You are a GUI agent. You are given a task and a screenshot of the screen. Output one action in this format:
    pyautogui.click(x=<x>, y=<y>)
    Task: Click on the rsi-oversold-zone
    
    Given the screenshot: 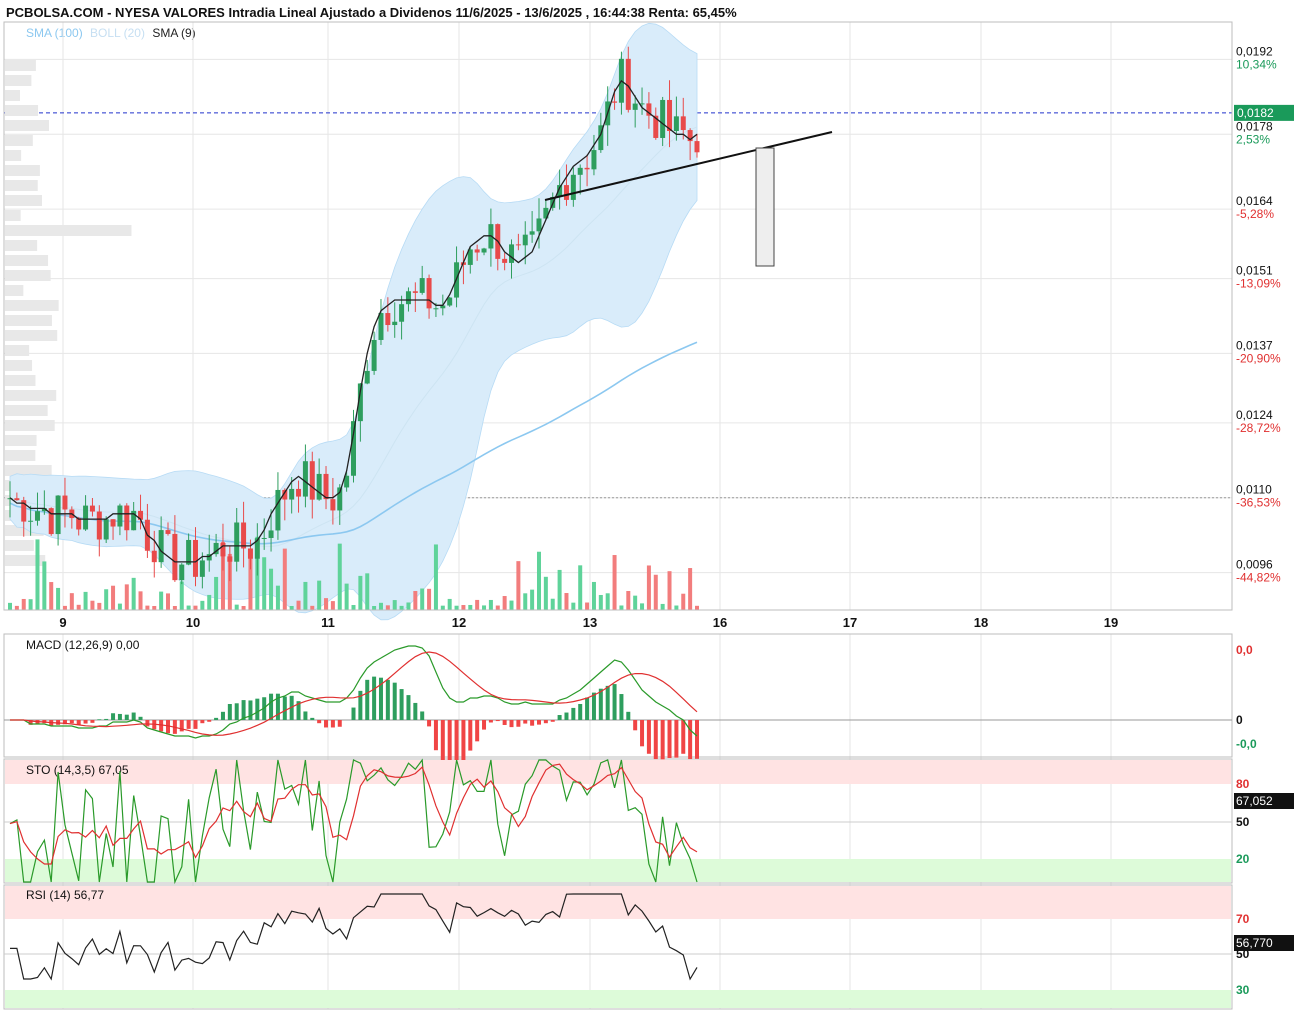 What is the action you would take?
    pyautogui.click(x=618, y=999)
    